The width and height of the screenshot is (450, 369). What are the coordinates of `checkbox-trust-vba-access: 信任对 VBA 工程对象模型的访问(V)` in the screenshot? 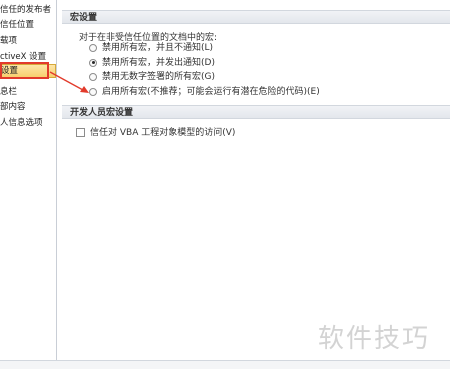 It's located at (155, 133).